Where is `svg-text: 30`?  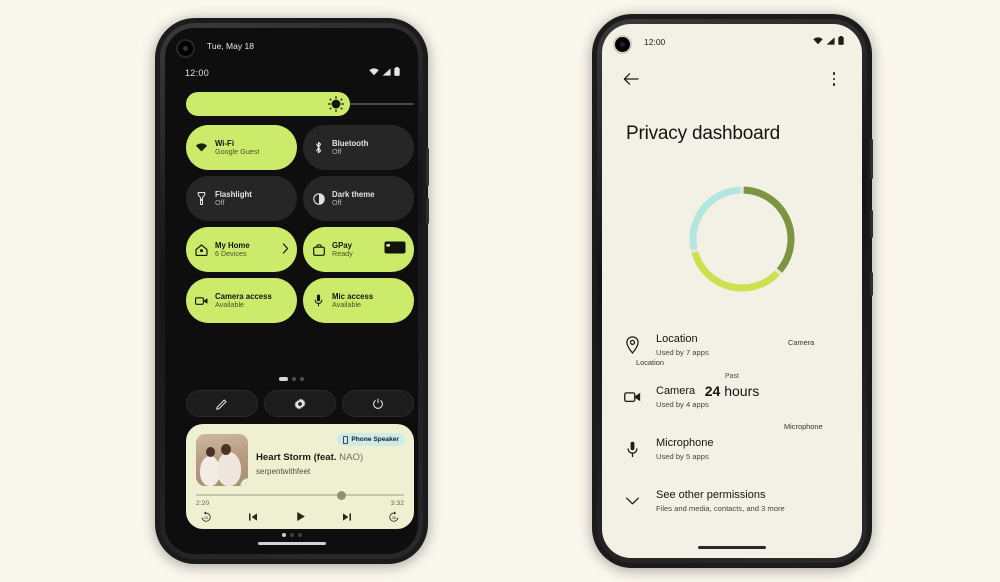 svg-text: 30 is located at coordinates (394, 518).